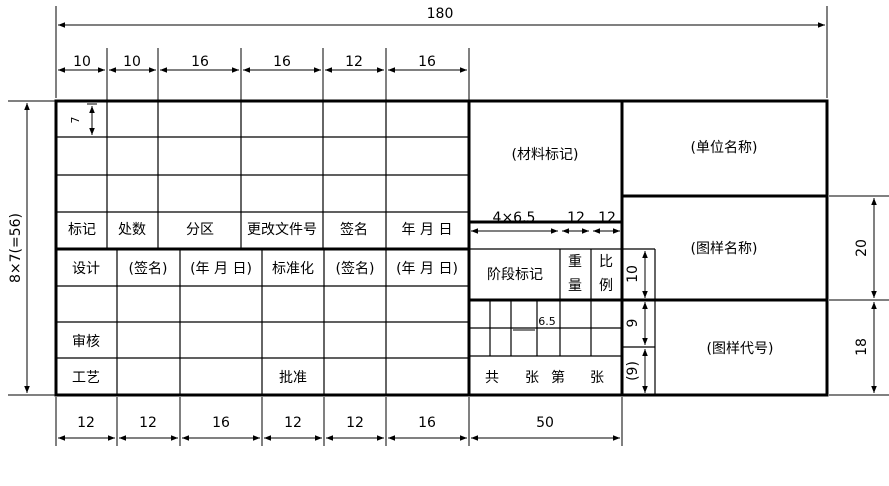 The width and height of the screenshot is (889, 486). Describe the element at coordinates (427, 269) in the screenshot. I see `sig-date-2: (年 月 日)` at that location.